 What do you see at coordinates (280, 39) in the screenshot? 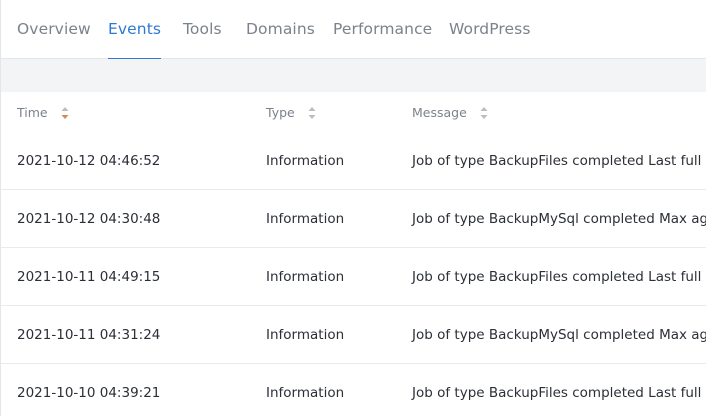
I see `tab-domains: Domains` at bounding box center [280, 39].